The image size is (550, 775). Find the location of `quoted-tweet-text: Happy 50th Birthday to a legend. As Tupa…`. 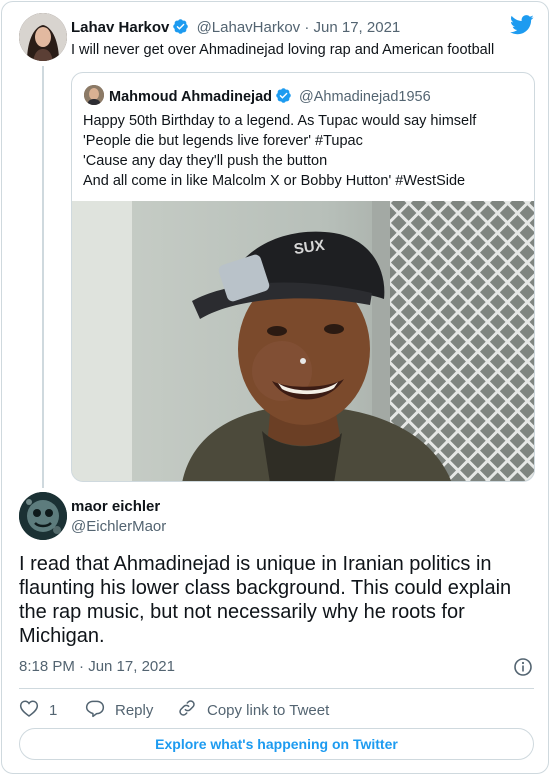

quoted-tweet-text: Happy 50th Birthday to a legend. As Tupa… is located at coordinates (279, 151).